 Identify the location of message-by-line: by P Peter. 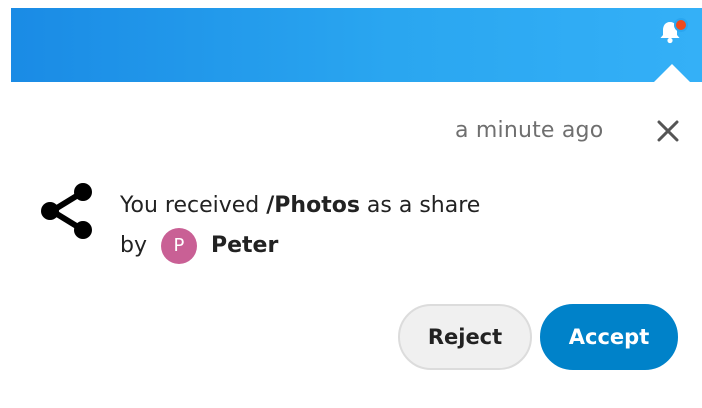
(300, 246).